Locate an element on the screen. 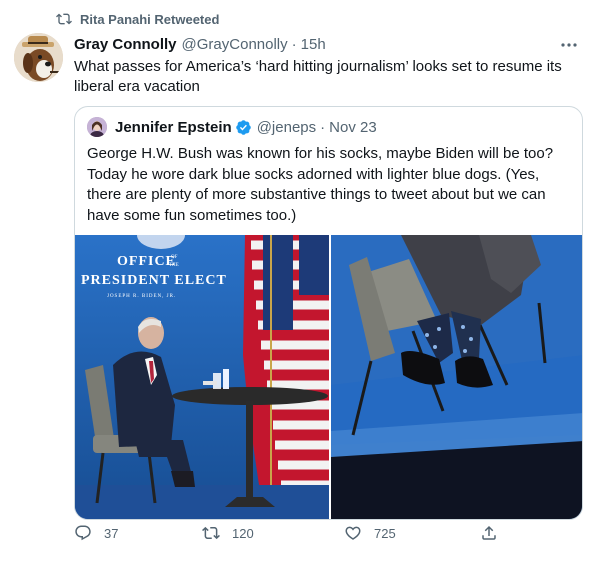 The width and height of the screenshot is (598, 561). like-count: 725 is located at coordinates (385, 533).